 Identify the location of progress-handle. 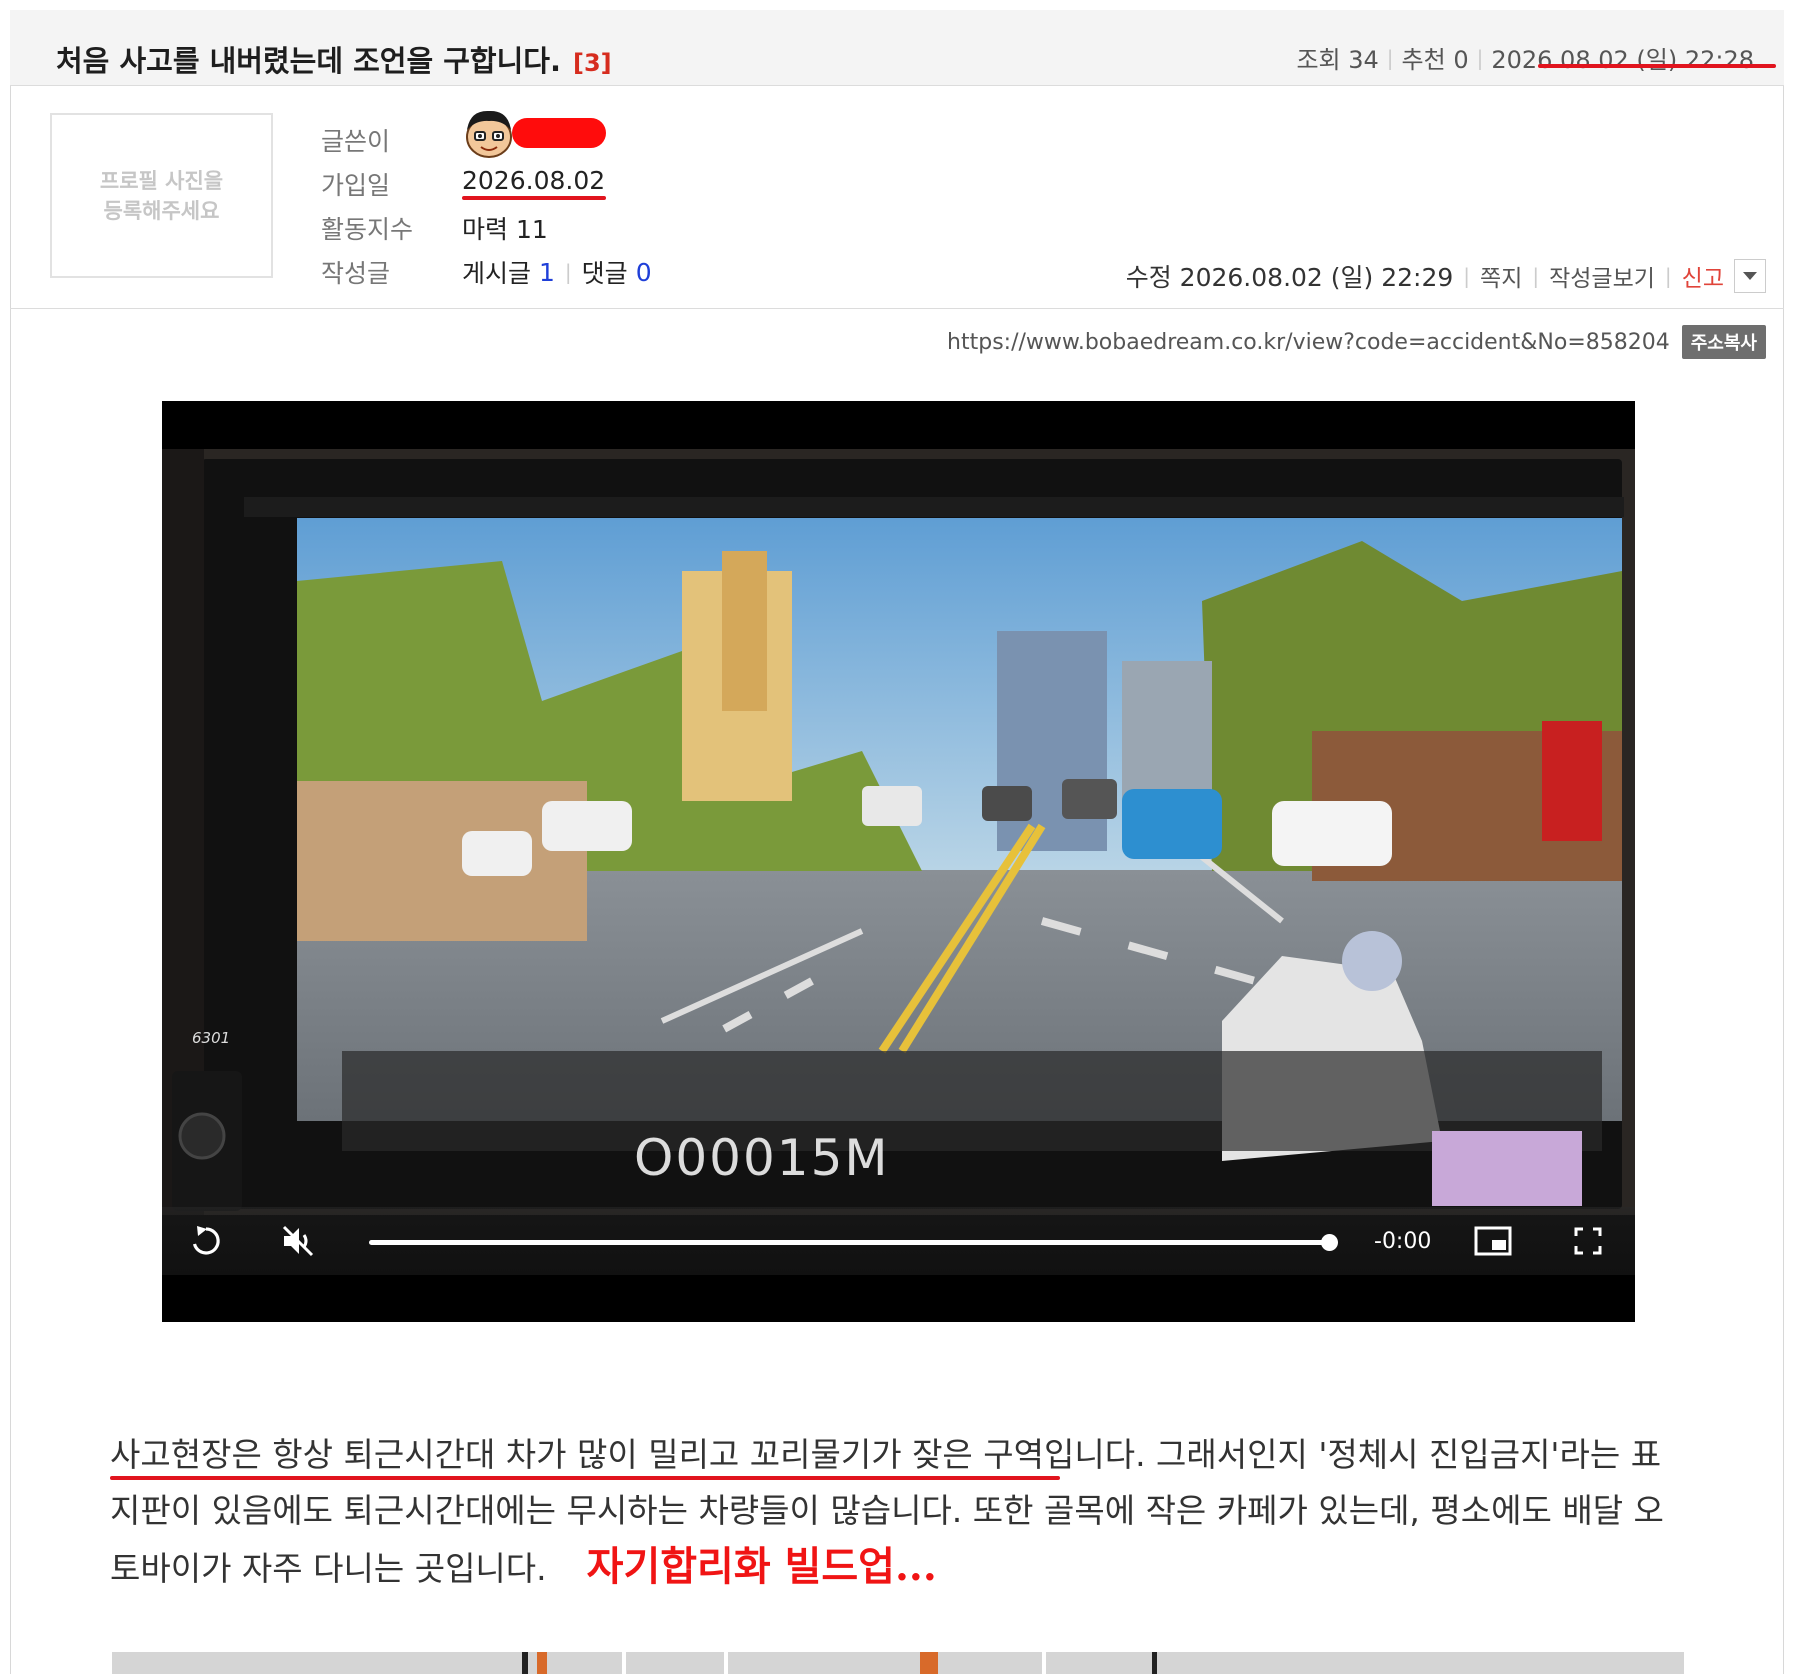
(1329, 1242).